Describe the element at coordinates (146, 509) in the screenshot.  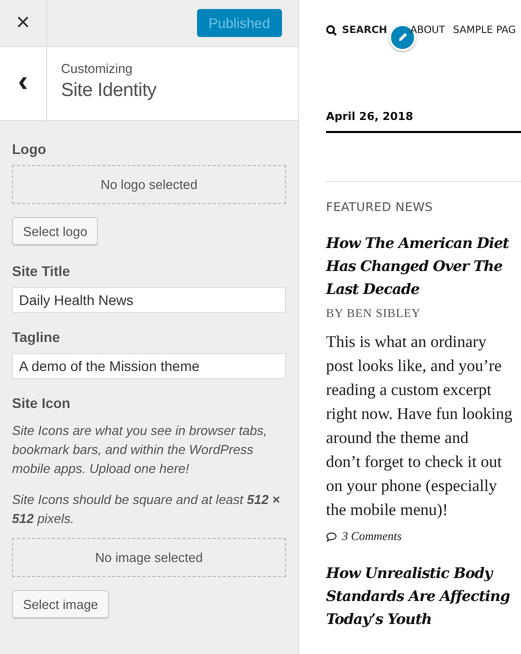
I see `help-text: Site Icons should be square and at least 512 × 512 pixels.` at that location.